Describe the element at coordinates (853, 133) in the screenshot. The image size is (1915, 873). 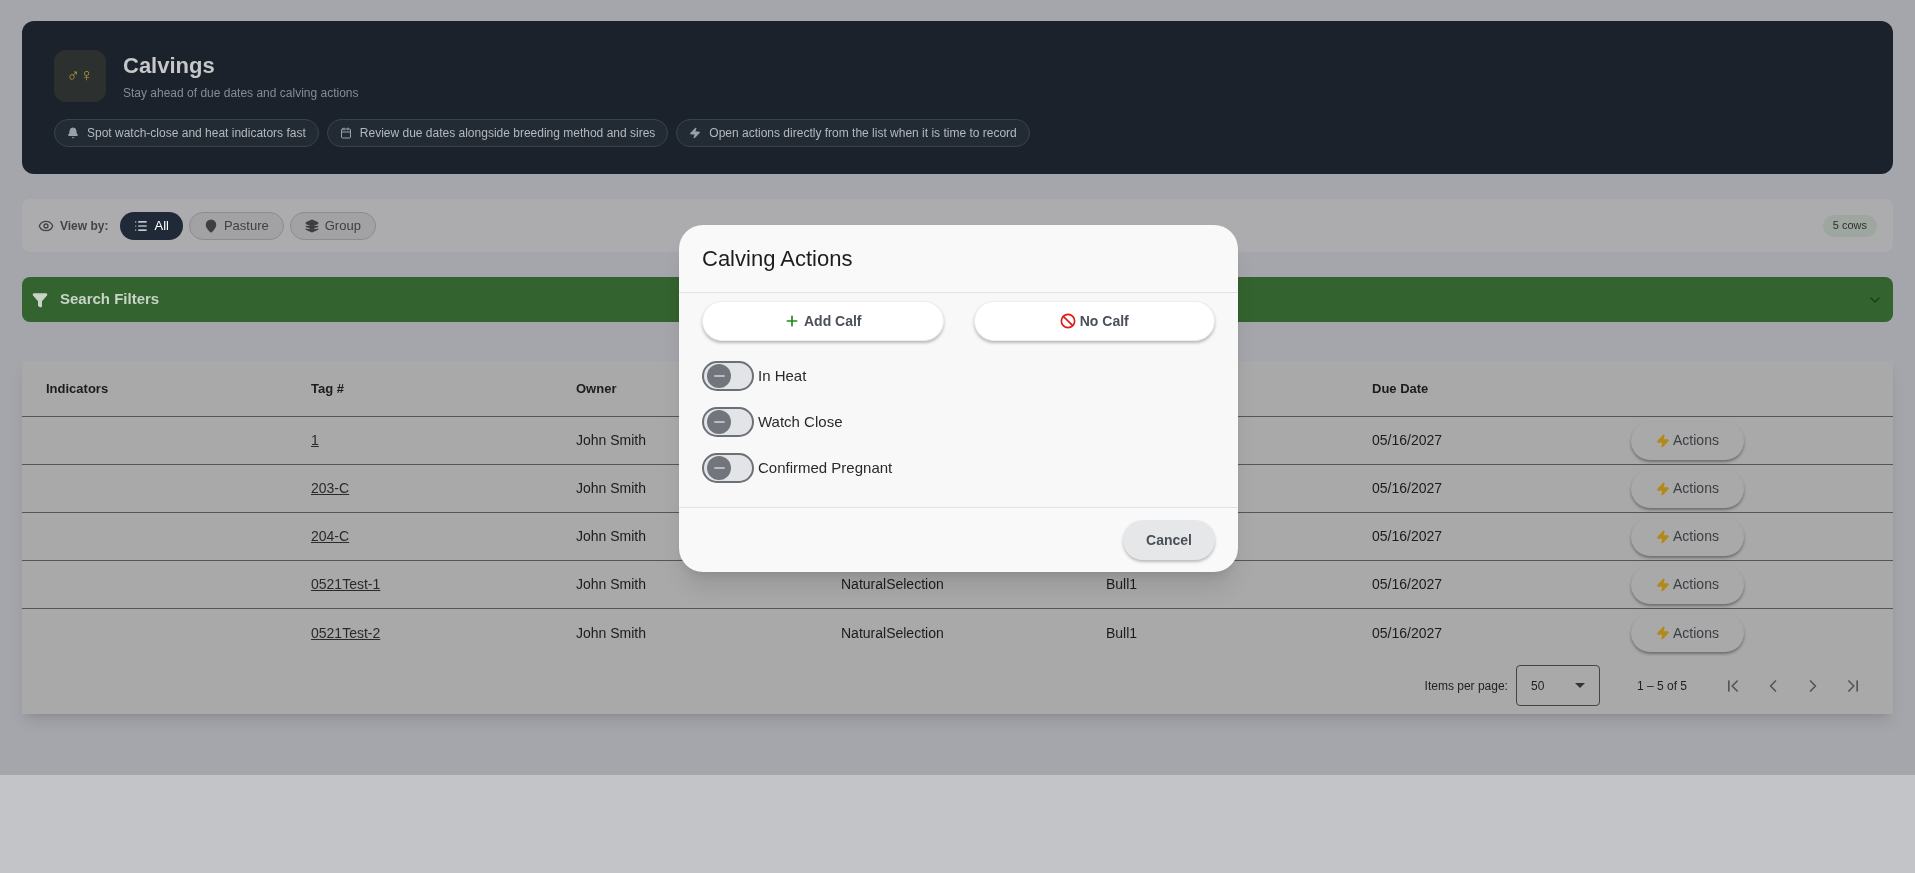
I see `feature-chip: Open actions directly from the list when it is time to record` at that location.